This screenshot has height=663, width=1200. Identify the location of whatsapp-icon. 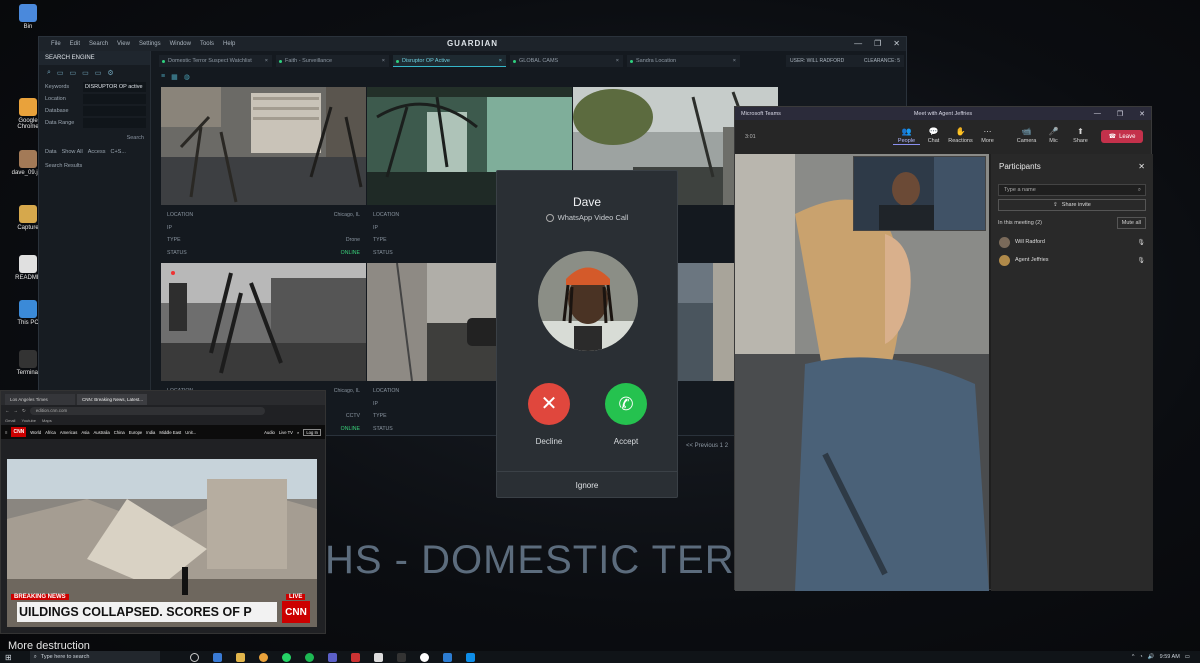
(286, 657).